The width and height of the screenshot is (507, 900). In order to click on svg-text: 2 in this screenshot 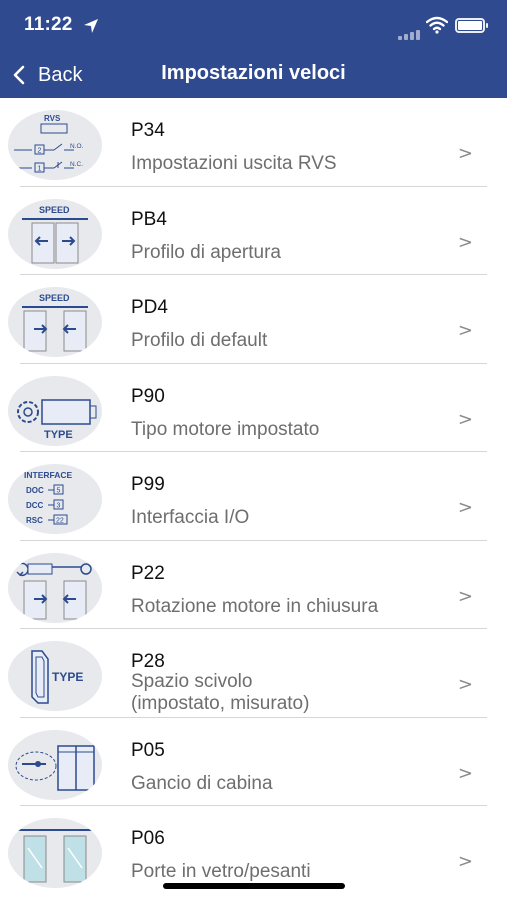, I will do `click(40, 151)`.